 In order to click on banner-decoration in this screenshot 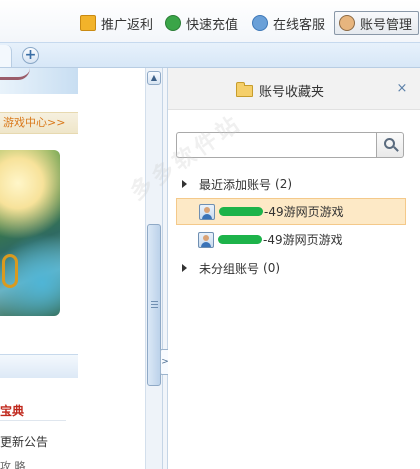, I will do `click(15, 74)`.